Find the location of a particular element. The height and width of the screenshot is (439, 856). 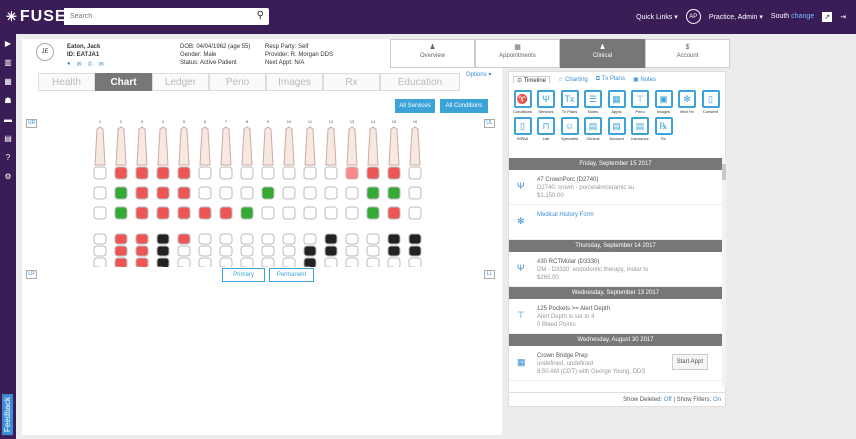

corner-ll: LL is located at coordinates (489, 274).